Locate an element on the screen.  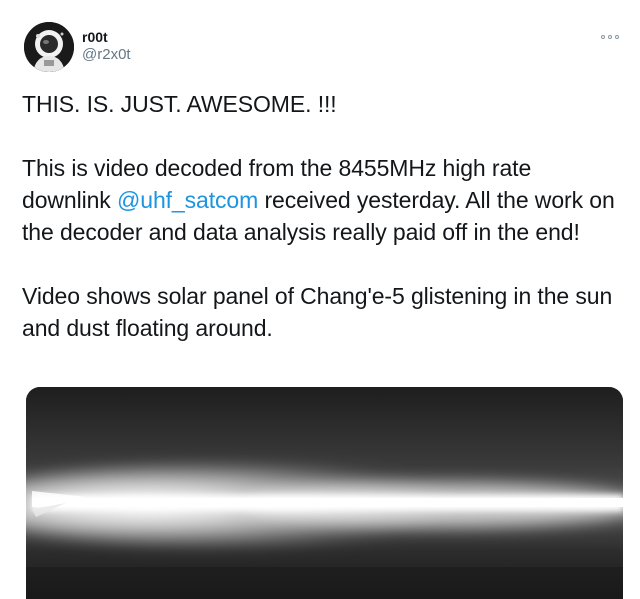
user-info: r00t @r2x0t is located at coordinates (106, 46).